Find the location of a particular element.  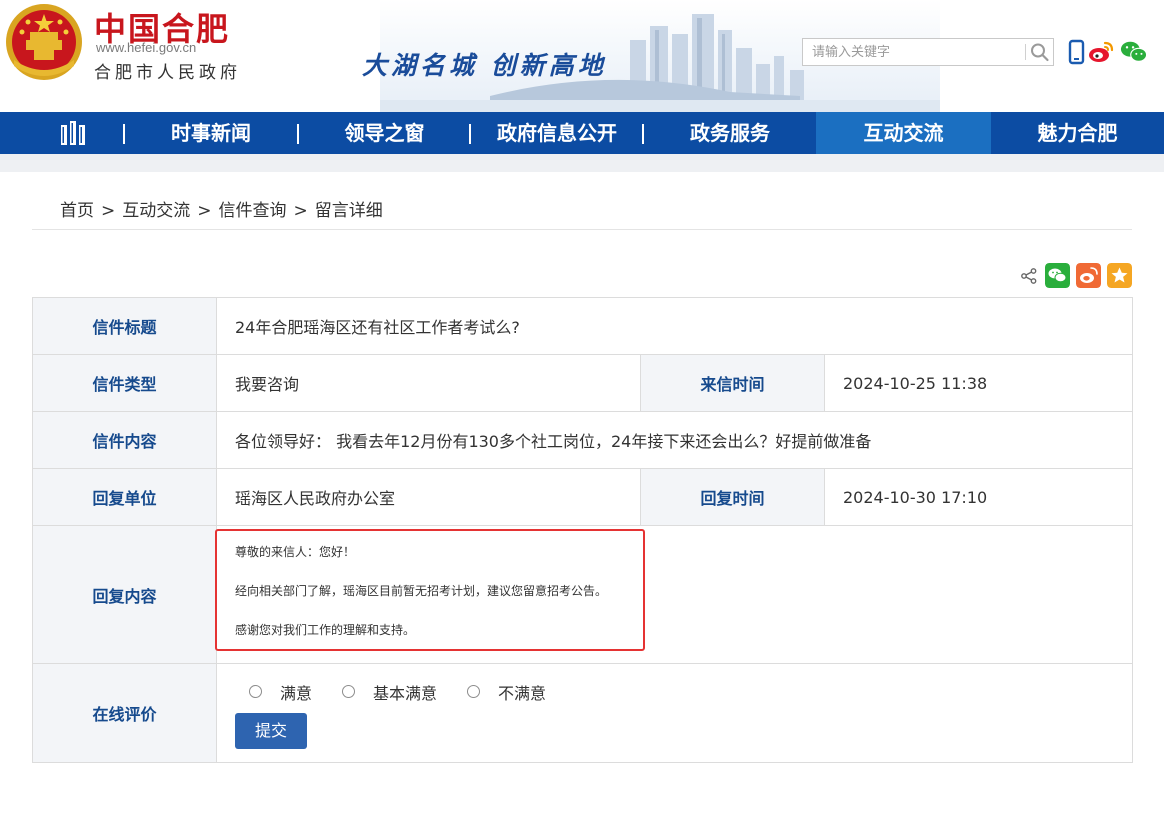

submit-button: 提交 is located at coordinates (271, 730).